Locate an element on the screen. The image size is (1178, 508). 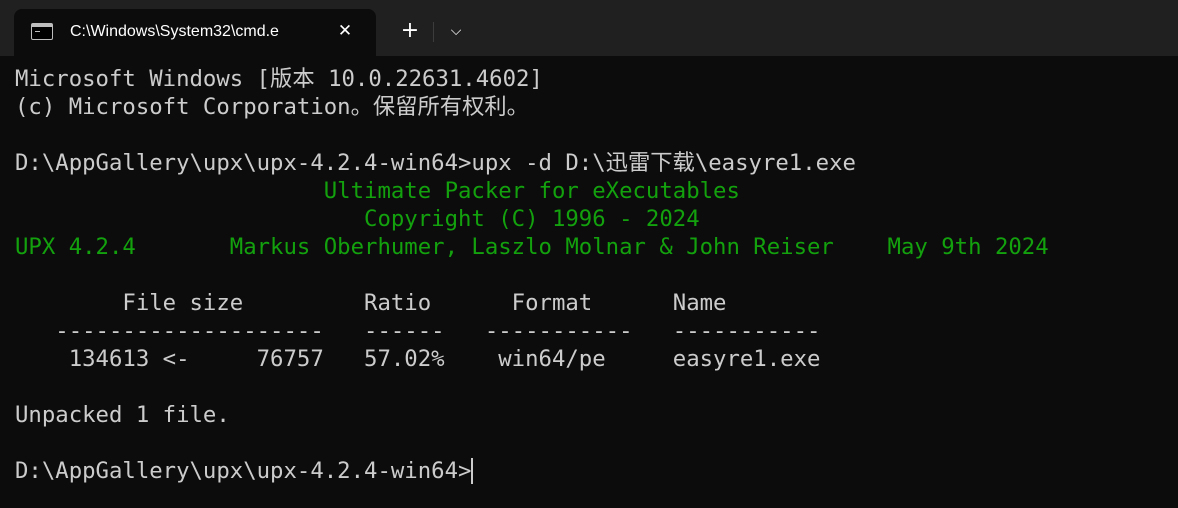
console-line: D:\AppGallery\upx\upx-4.2.4-win64> is located at coordinates (596, 471).